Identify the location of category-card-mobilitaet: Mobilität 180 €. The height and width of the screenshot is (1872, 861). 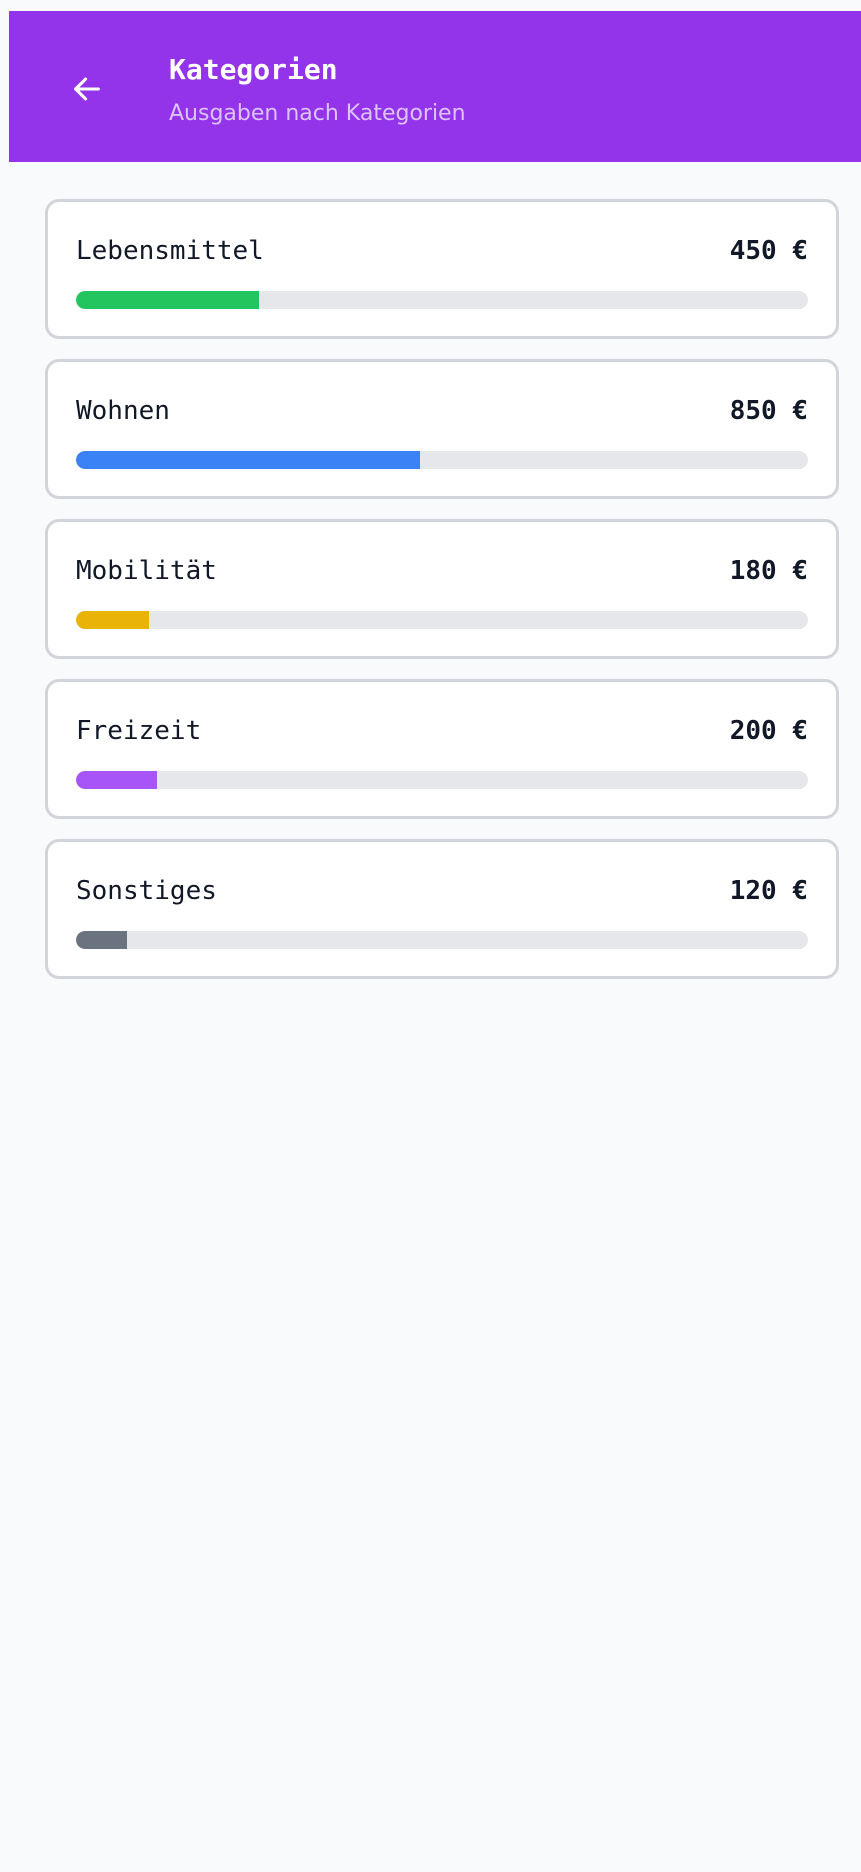
(442, 589).